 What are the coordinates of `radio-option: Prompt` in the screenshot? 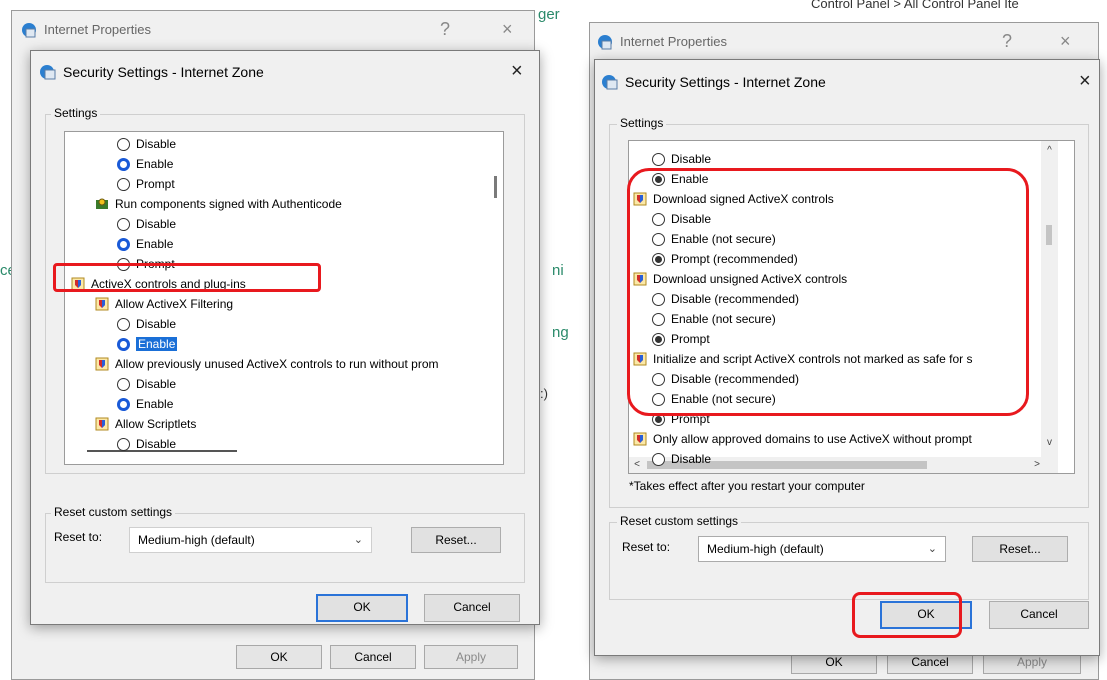 It's located at (146, 184).